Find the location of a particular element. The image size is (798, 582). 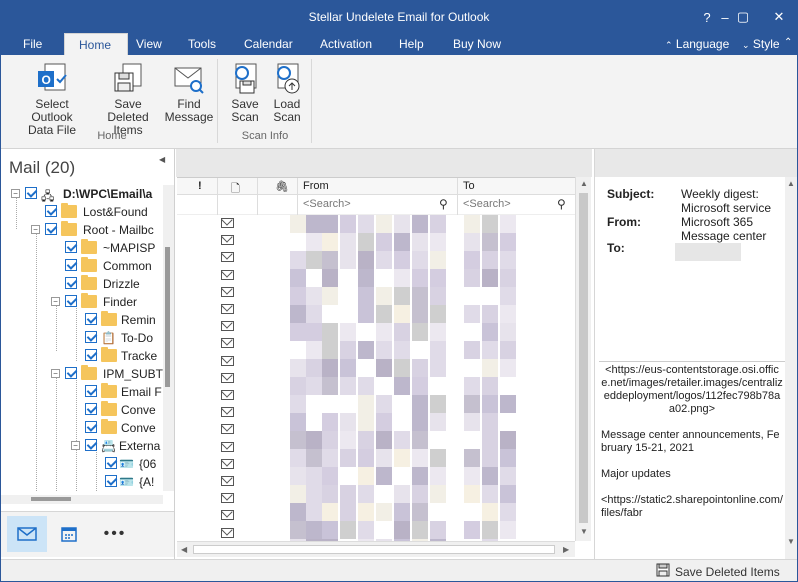

envelope-icon is located at coordinates (227, 377).